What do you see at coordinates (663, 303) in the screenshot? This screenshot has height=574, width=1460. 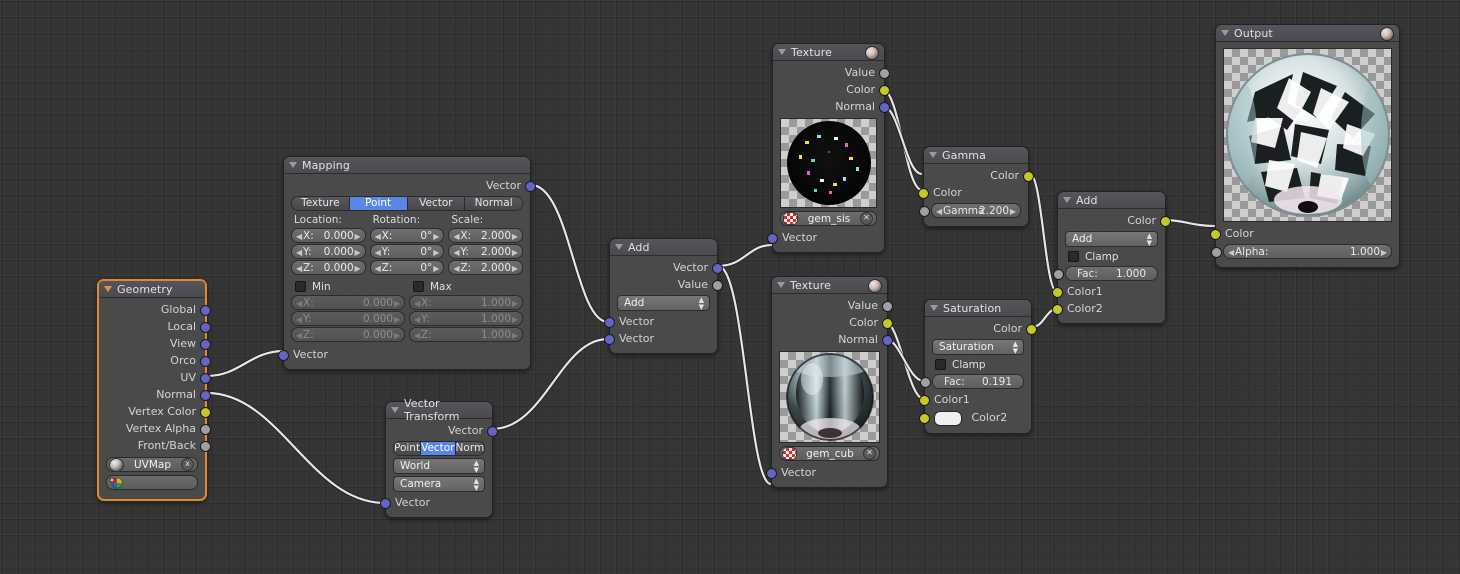 I see `operation-dropdown: Add ▲ ▼` at bounding box center [663, 303].